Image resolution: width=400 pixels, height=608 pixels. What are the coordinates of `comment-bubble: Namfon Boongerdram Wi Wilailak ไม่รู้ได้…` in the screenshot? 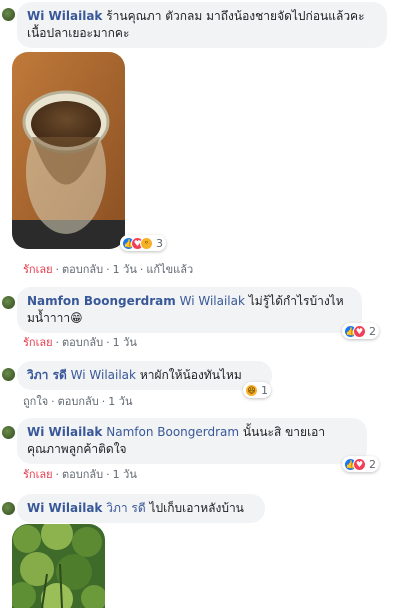 It's located at (189, 310).